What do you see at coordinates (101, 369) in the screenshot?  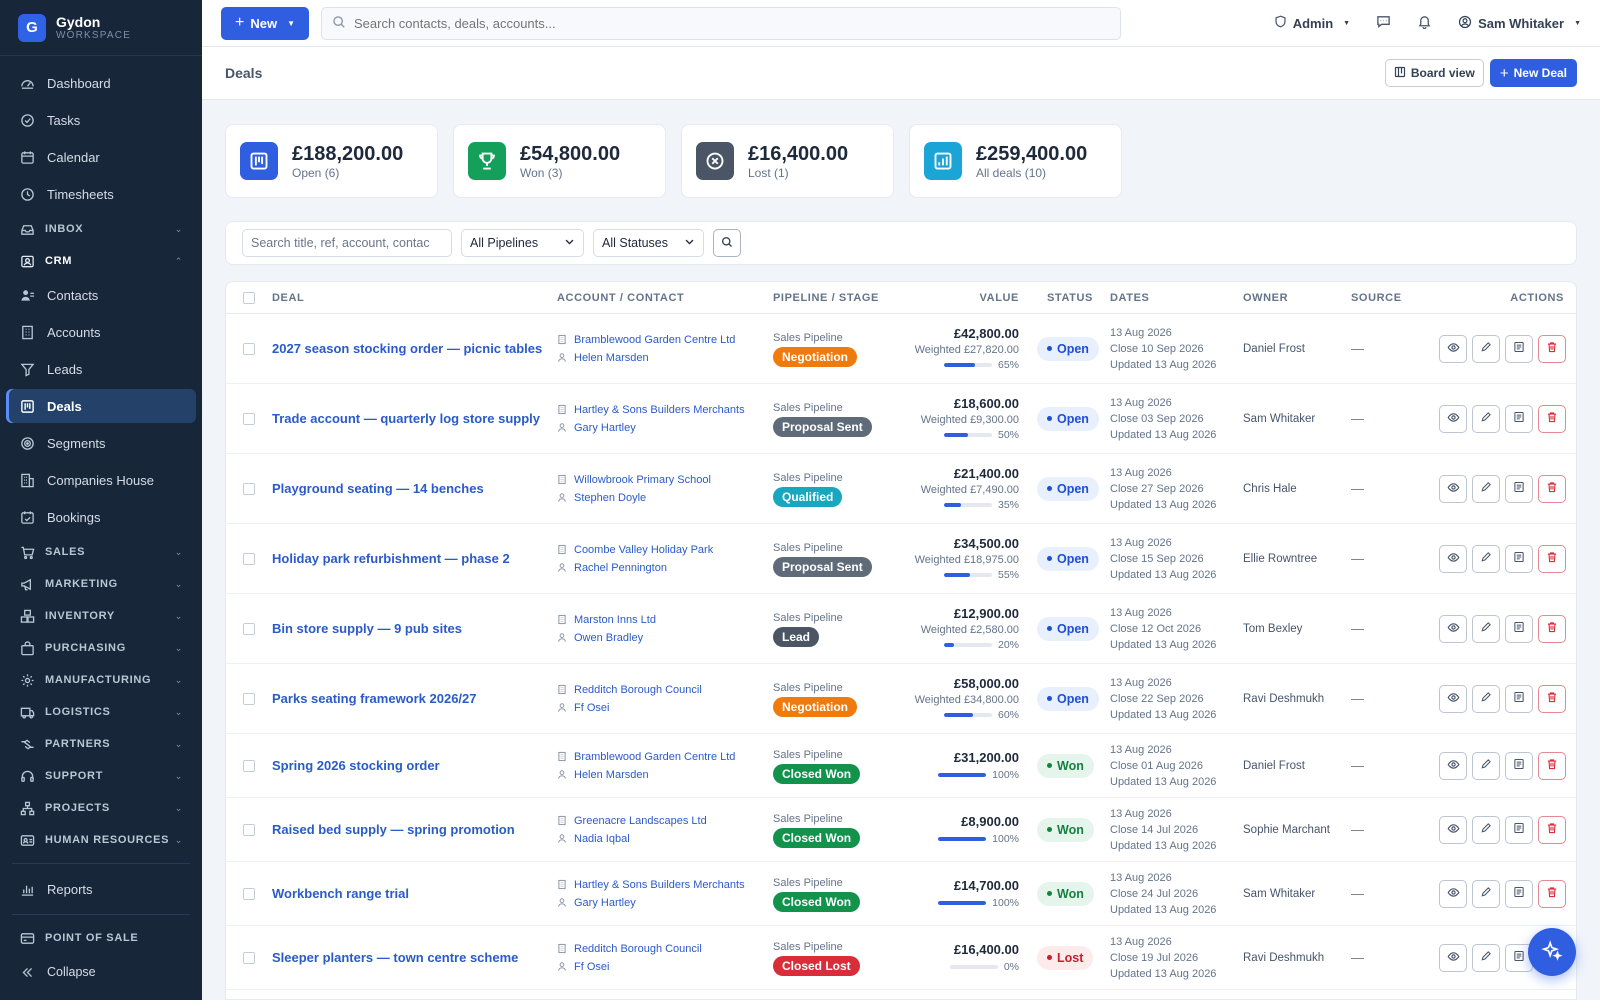 I see `sidebar-item-leads: Leads` at bounding box center [101, 369].